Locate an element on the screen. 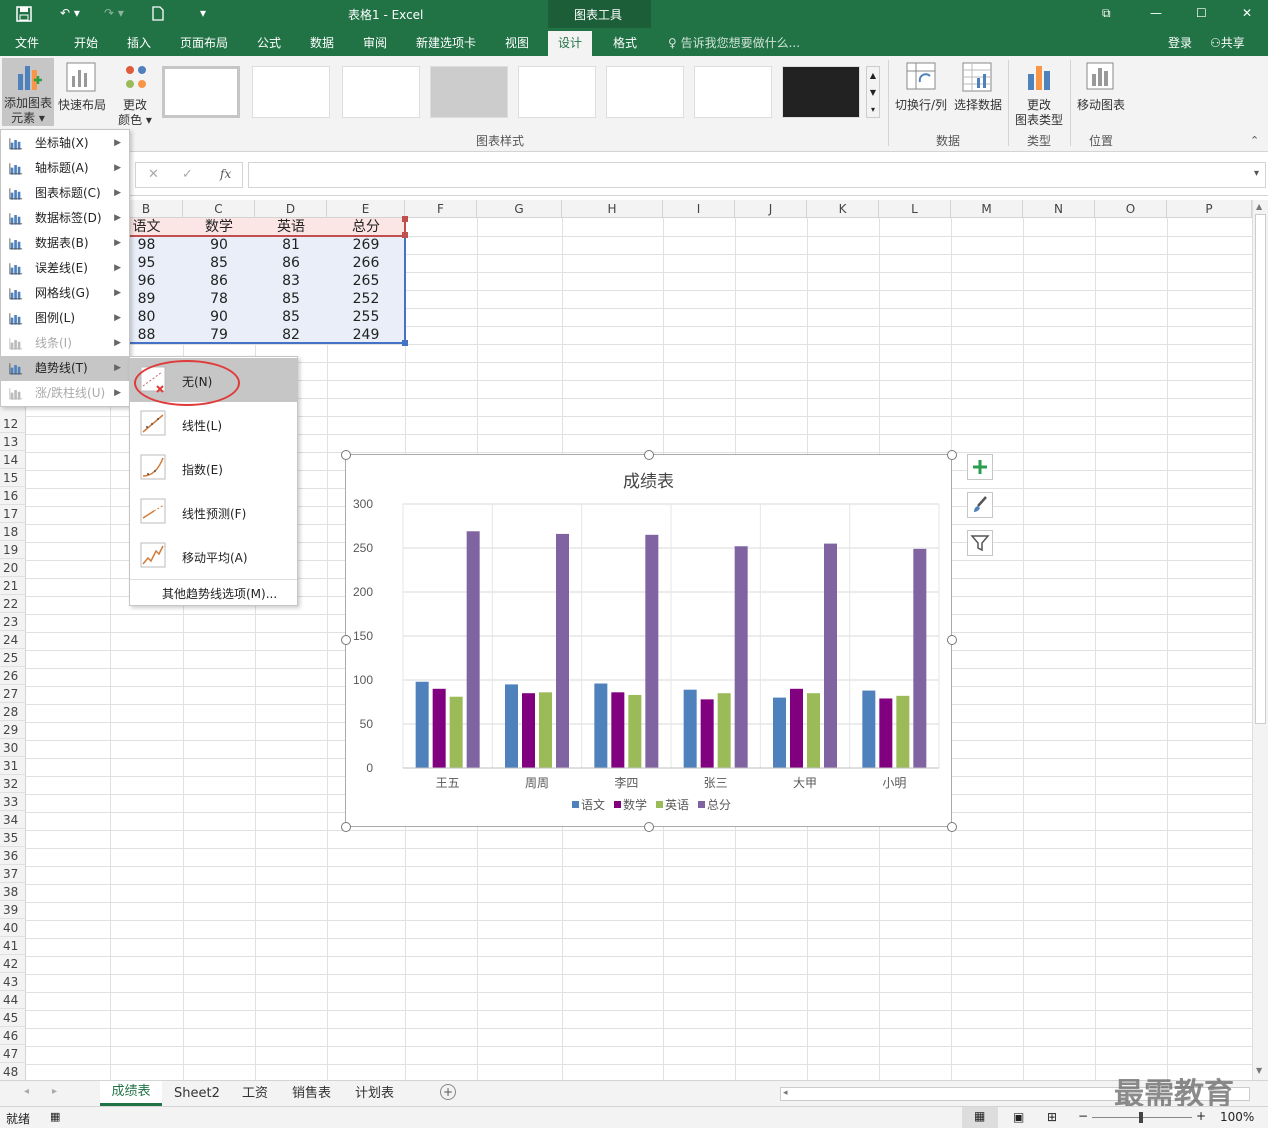 The width and height of the screenshot is (1268, 1128). row-header-17: 17 is located at coordinates (13, 514).